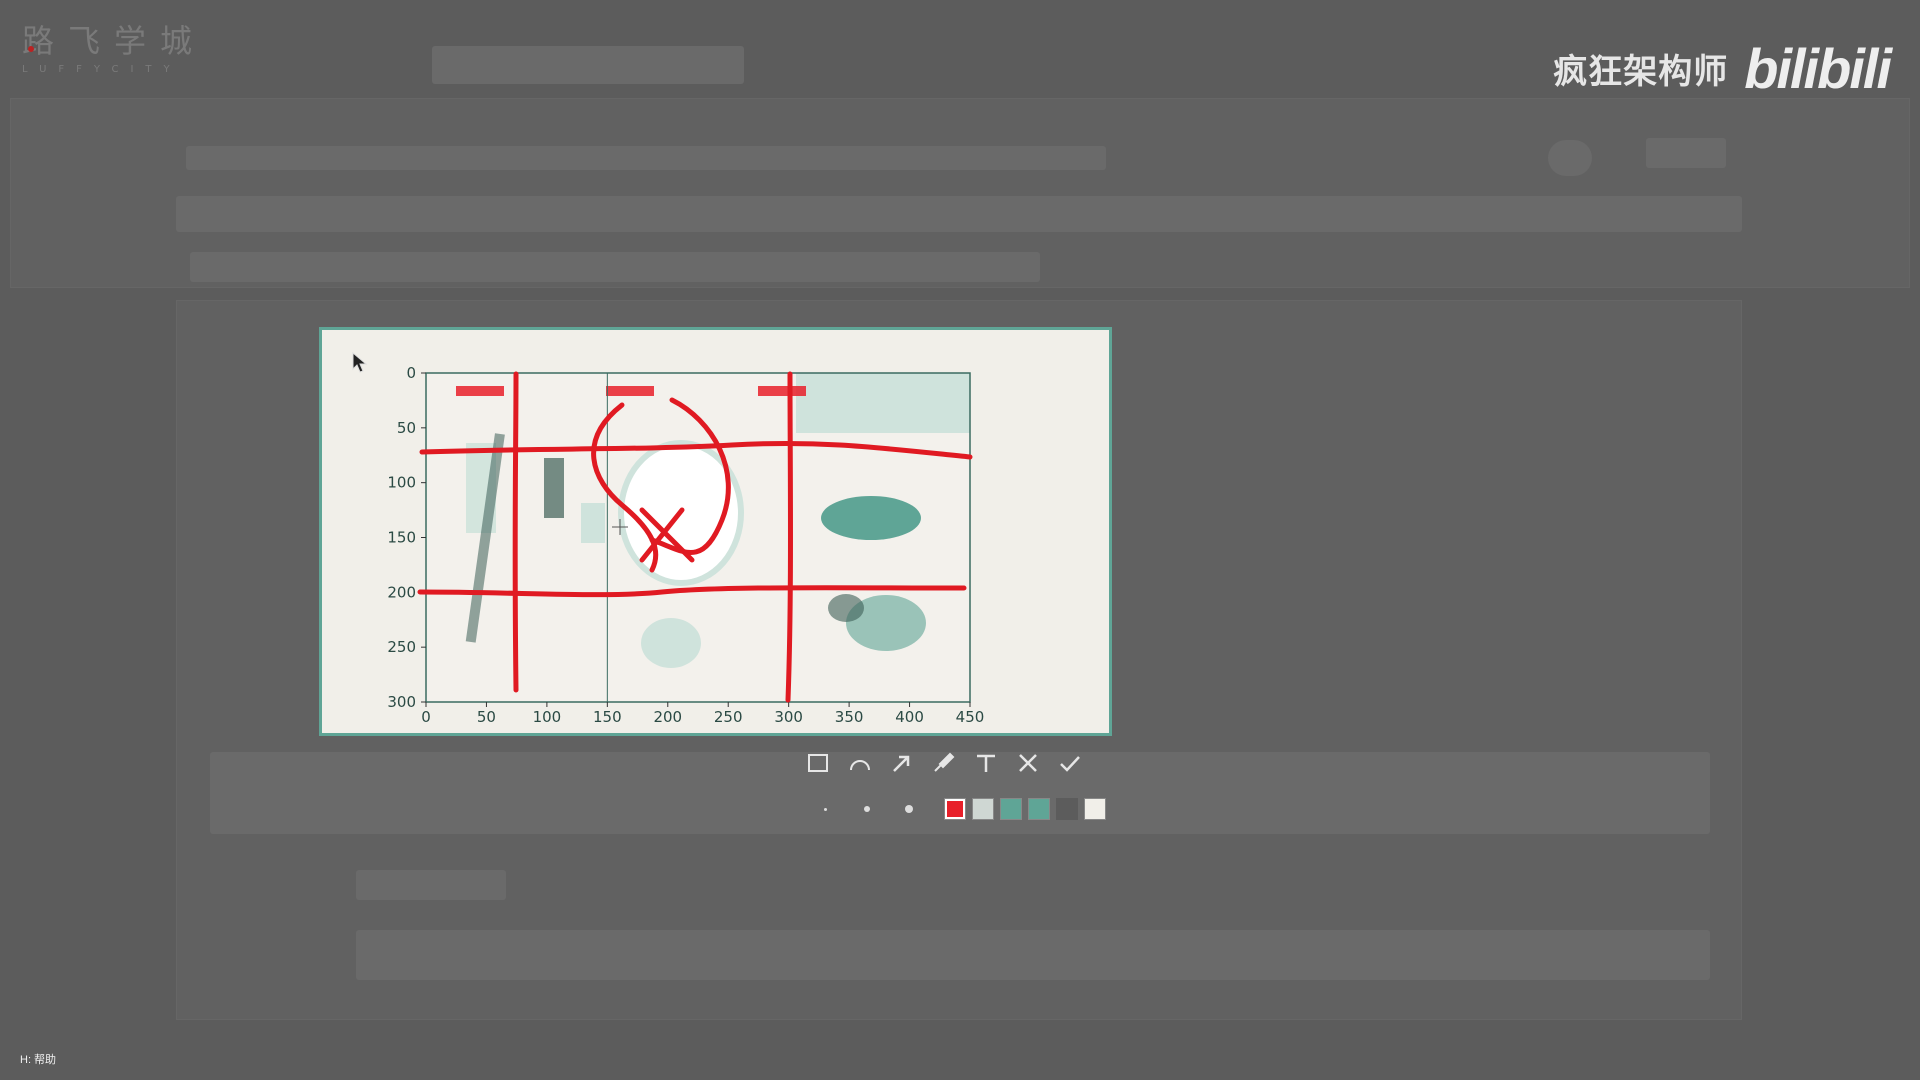  I want to click on size-medium-dot-icon, so click(867, 809).